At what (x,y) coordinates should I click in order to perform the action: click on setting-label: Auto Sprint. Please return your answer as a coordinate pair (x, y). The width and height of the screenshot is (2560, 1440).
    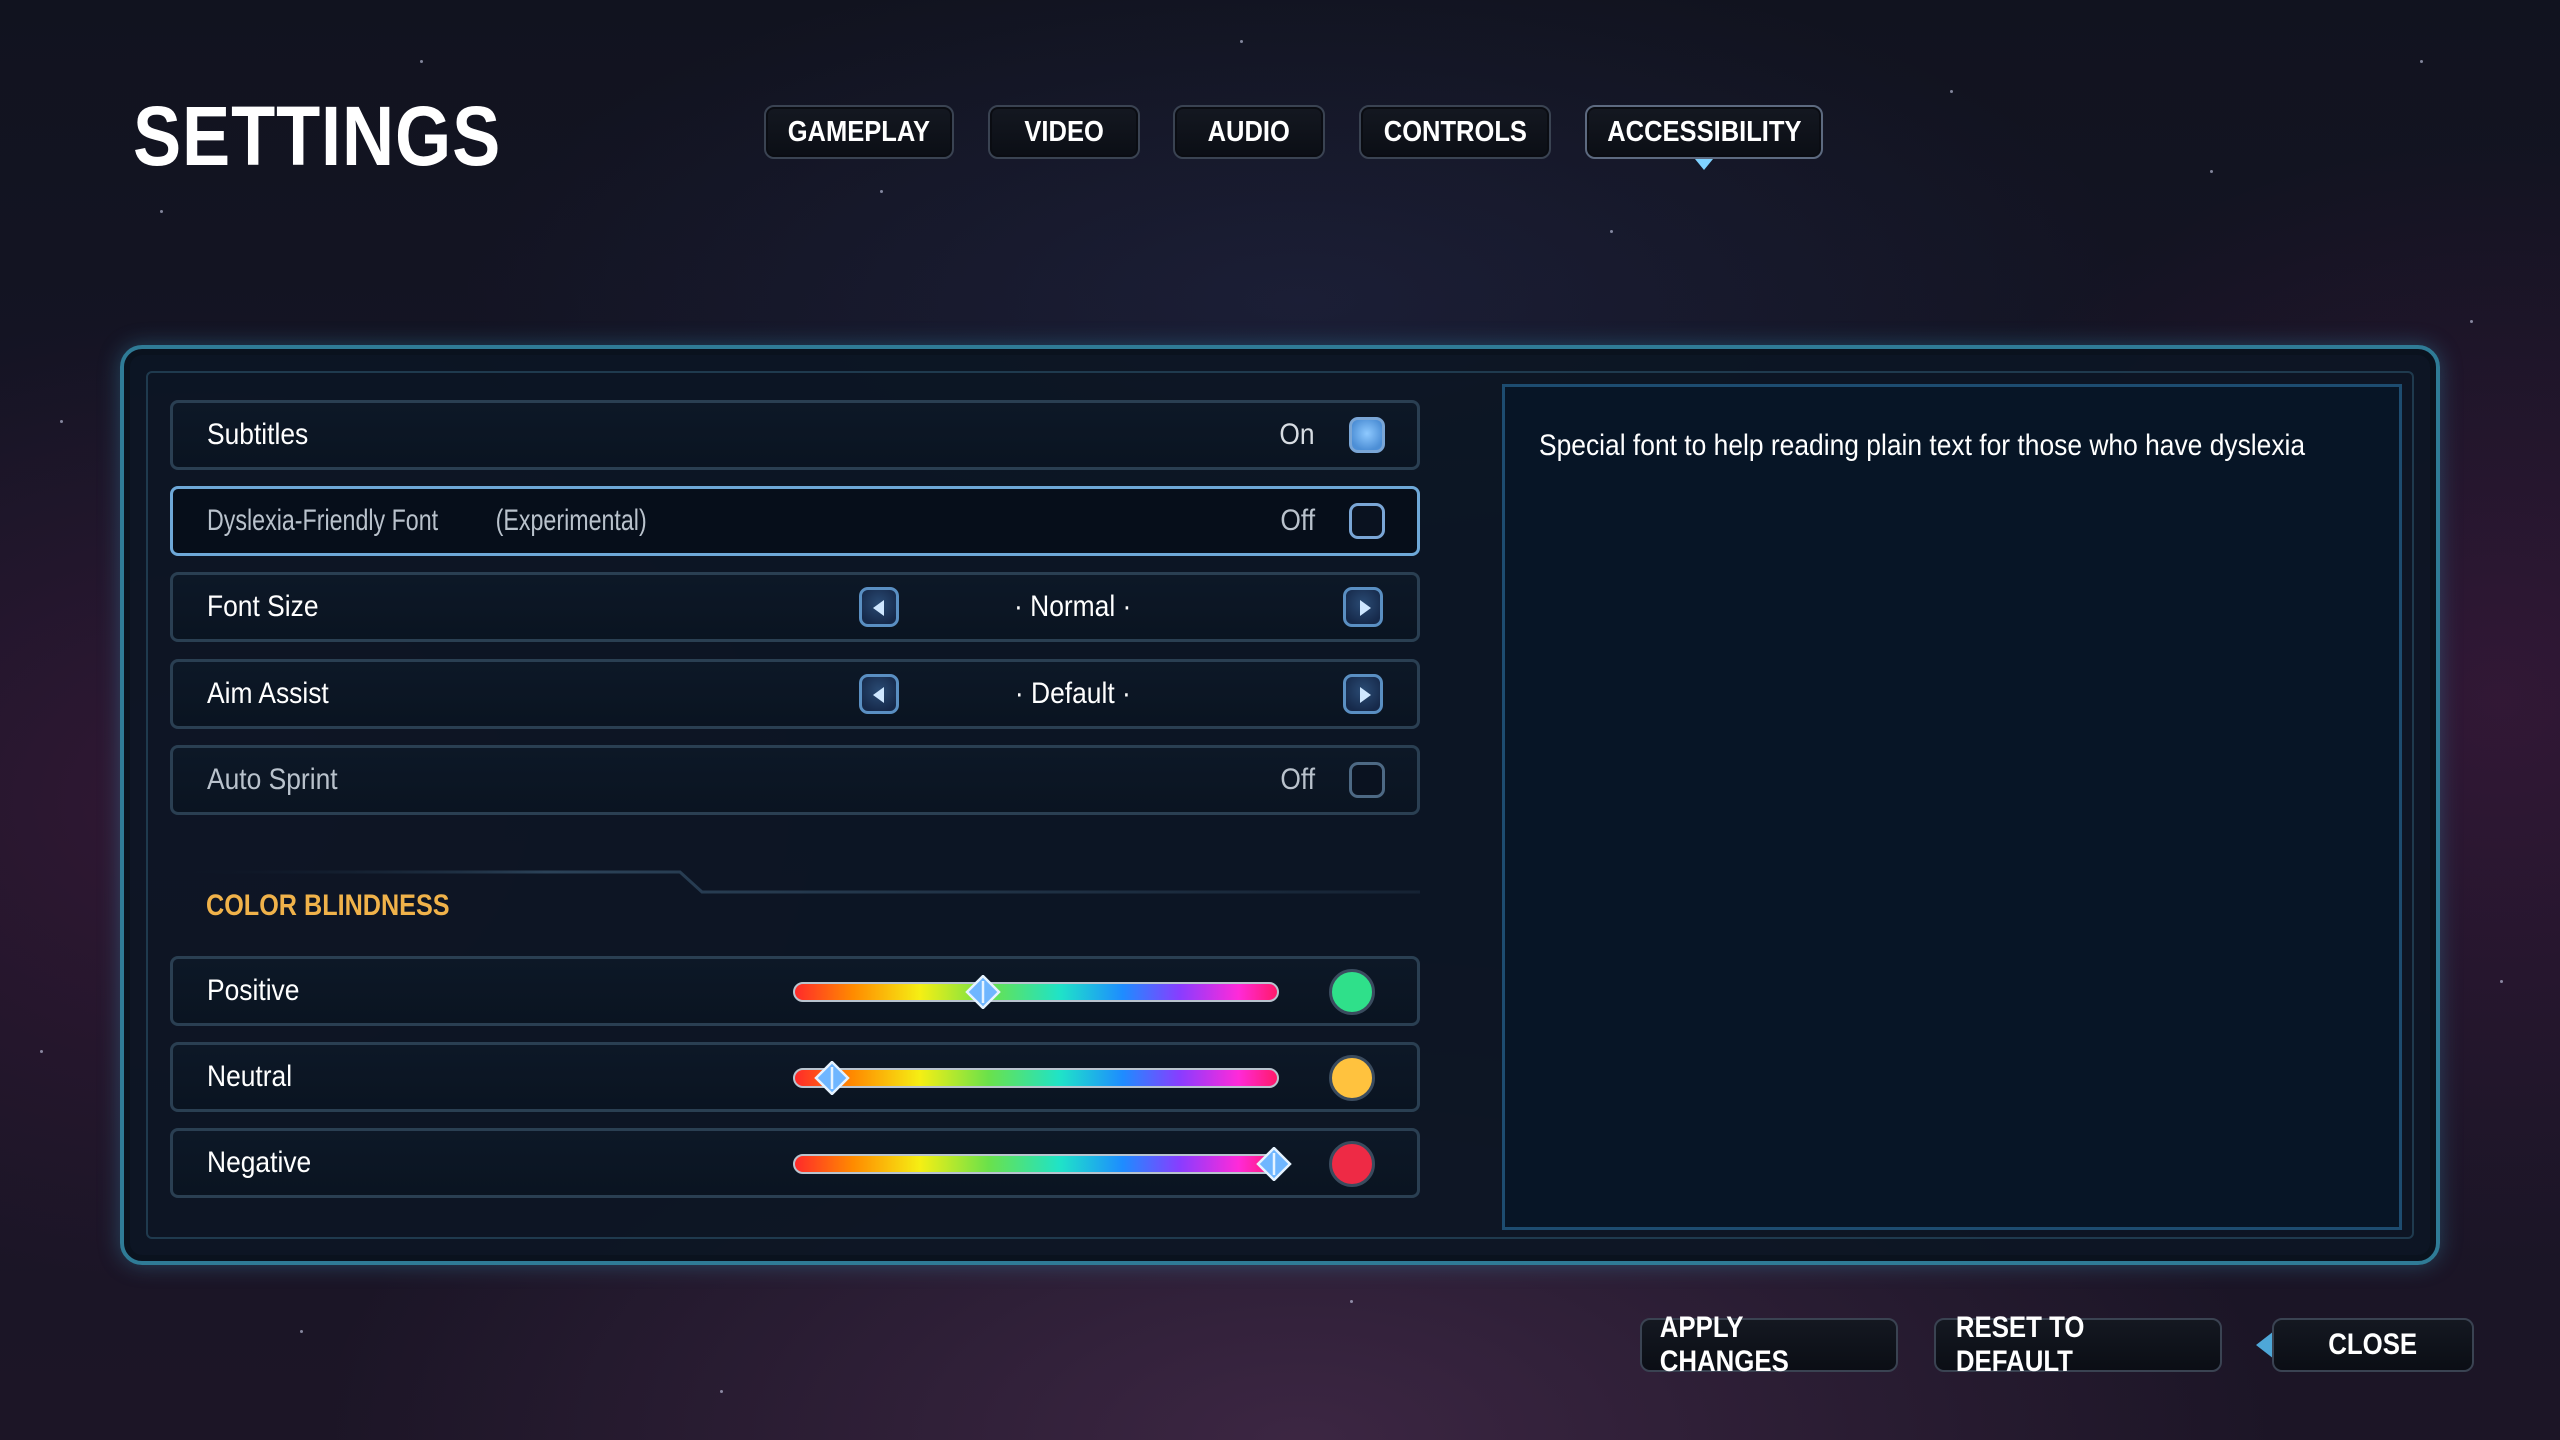
    Looking at the image, I should click on (272, 779).